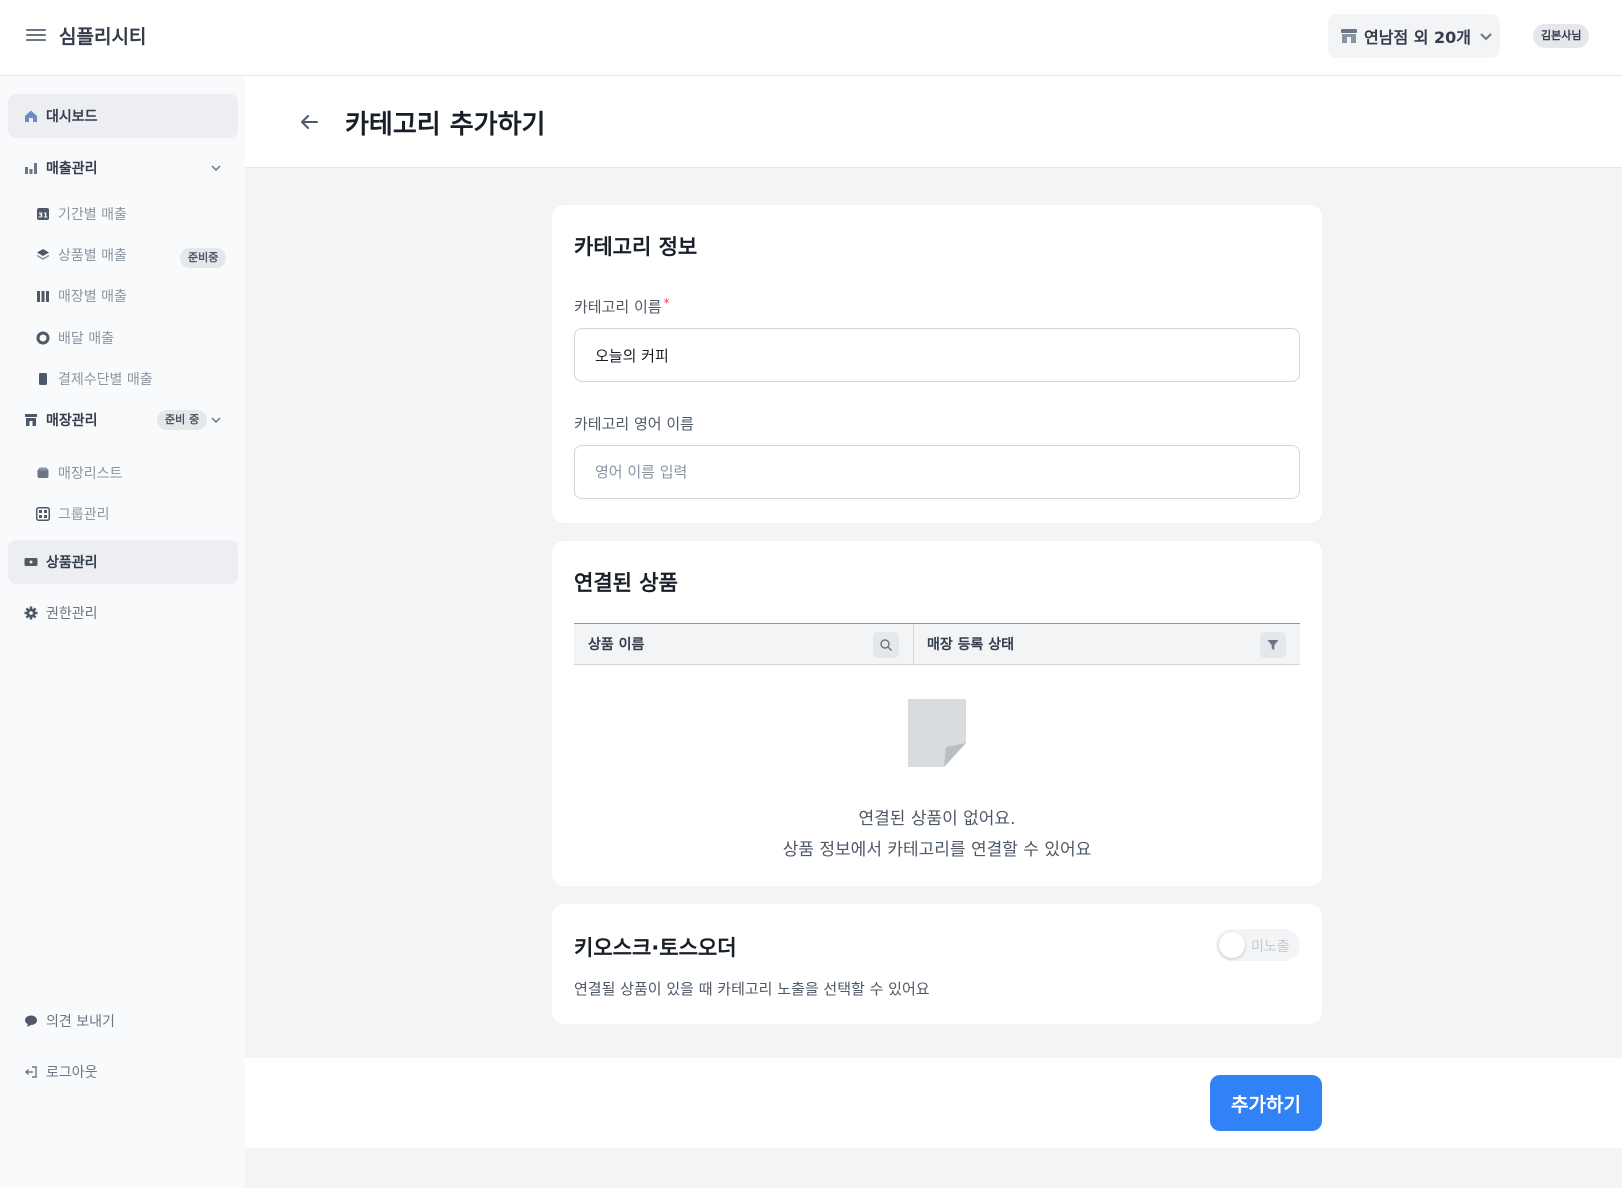 The width and height of the screenshot is (1622, 1188). I want to click on ticket-icon, so click(31, 562).